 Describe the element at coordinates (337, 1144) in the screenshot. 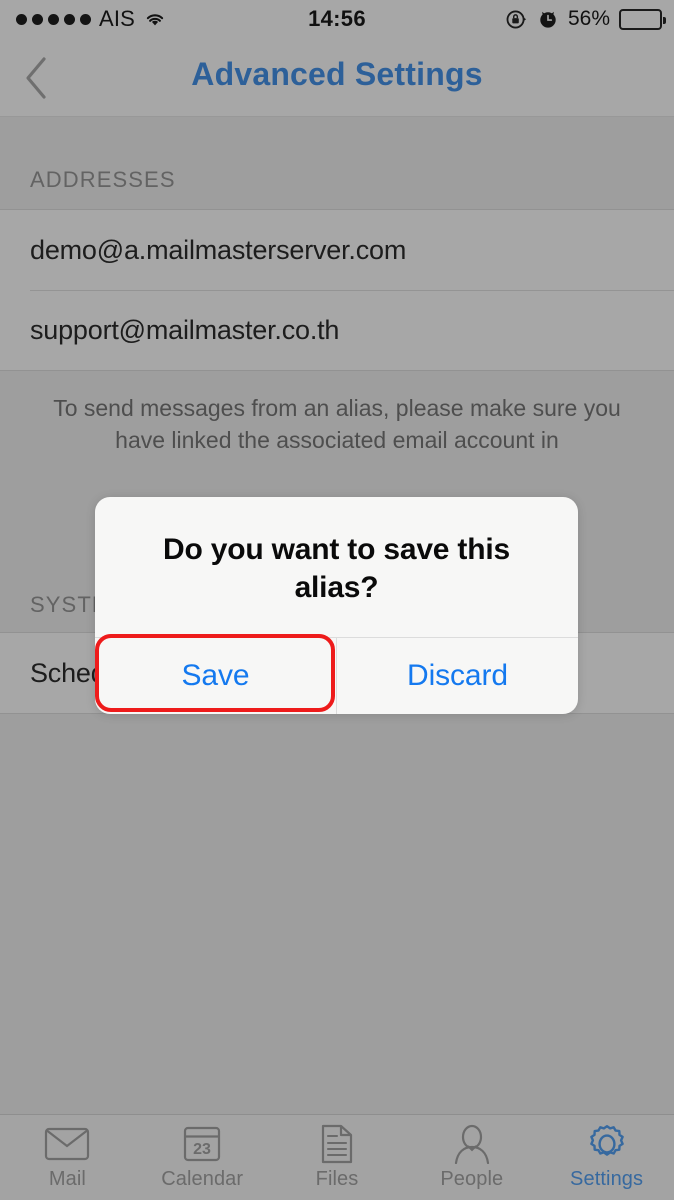

I see `document-clock-icon` at that location.